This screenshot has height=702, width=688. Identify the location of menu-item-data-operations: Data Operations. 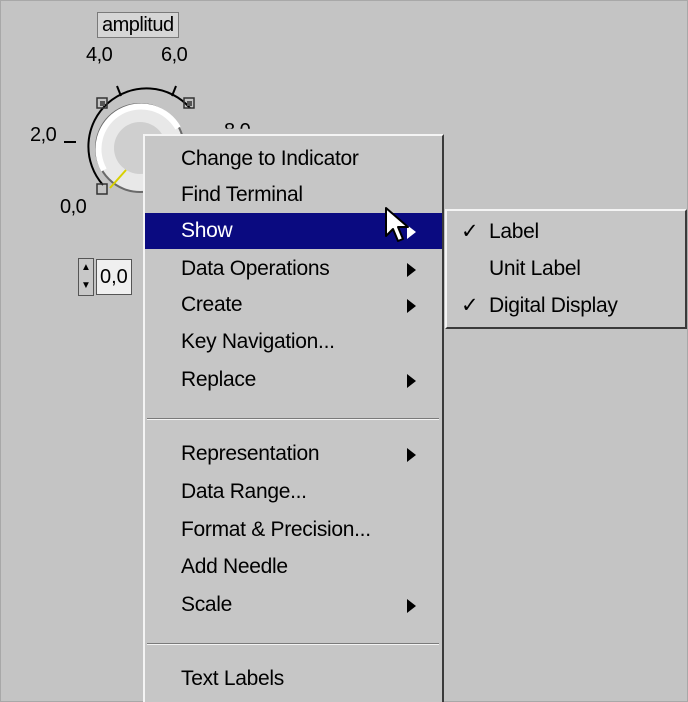
(293, 269).